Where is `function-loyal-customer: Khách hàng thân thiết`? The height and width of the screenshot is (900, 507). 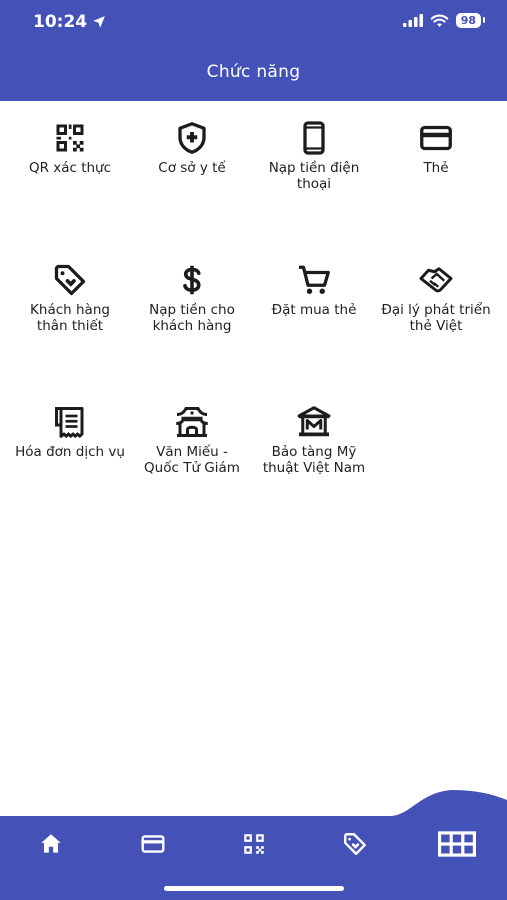
function-loyal-customer: Khách hàng thân thiết is located at coordinates (70, 327).